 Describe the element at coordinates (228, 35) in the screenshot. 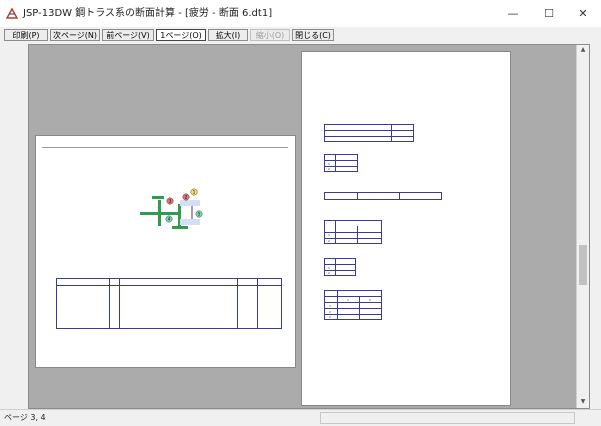

I see `zoom-in-button: 拡大(I)` at that location.